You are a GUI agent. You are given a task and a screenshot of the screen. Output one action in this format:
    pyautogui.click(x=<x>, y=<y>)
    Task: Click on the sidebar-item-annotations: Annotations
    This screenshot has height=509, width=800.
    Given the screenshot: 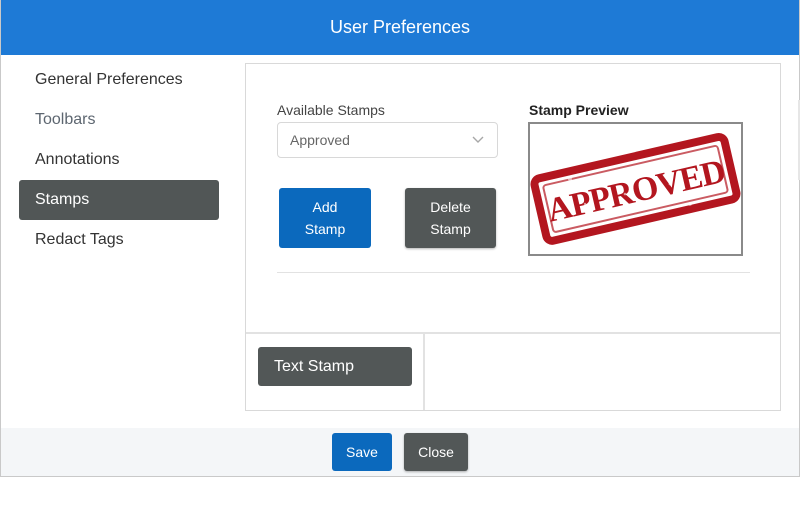 What is the action you would take?
    pyautogui.click(x=119, y=160)
    